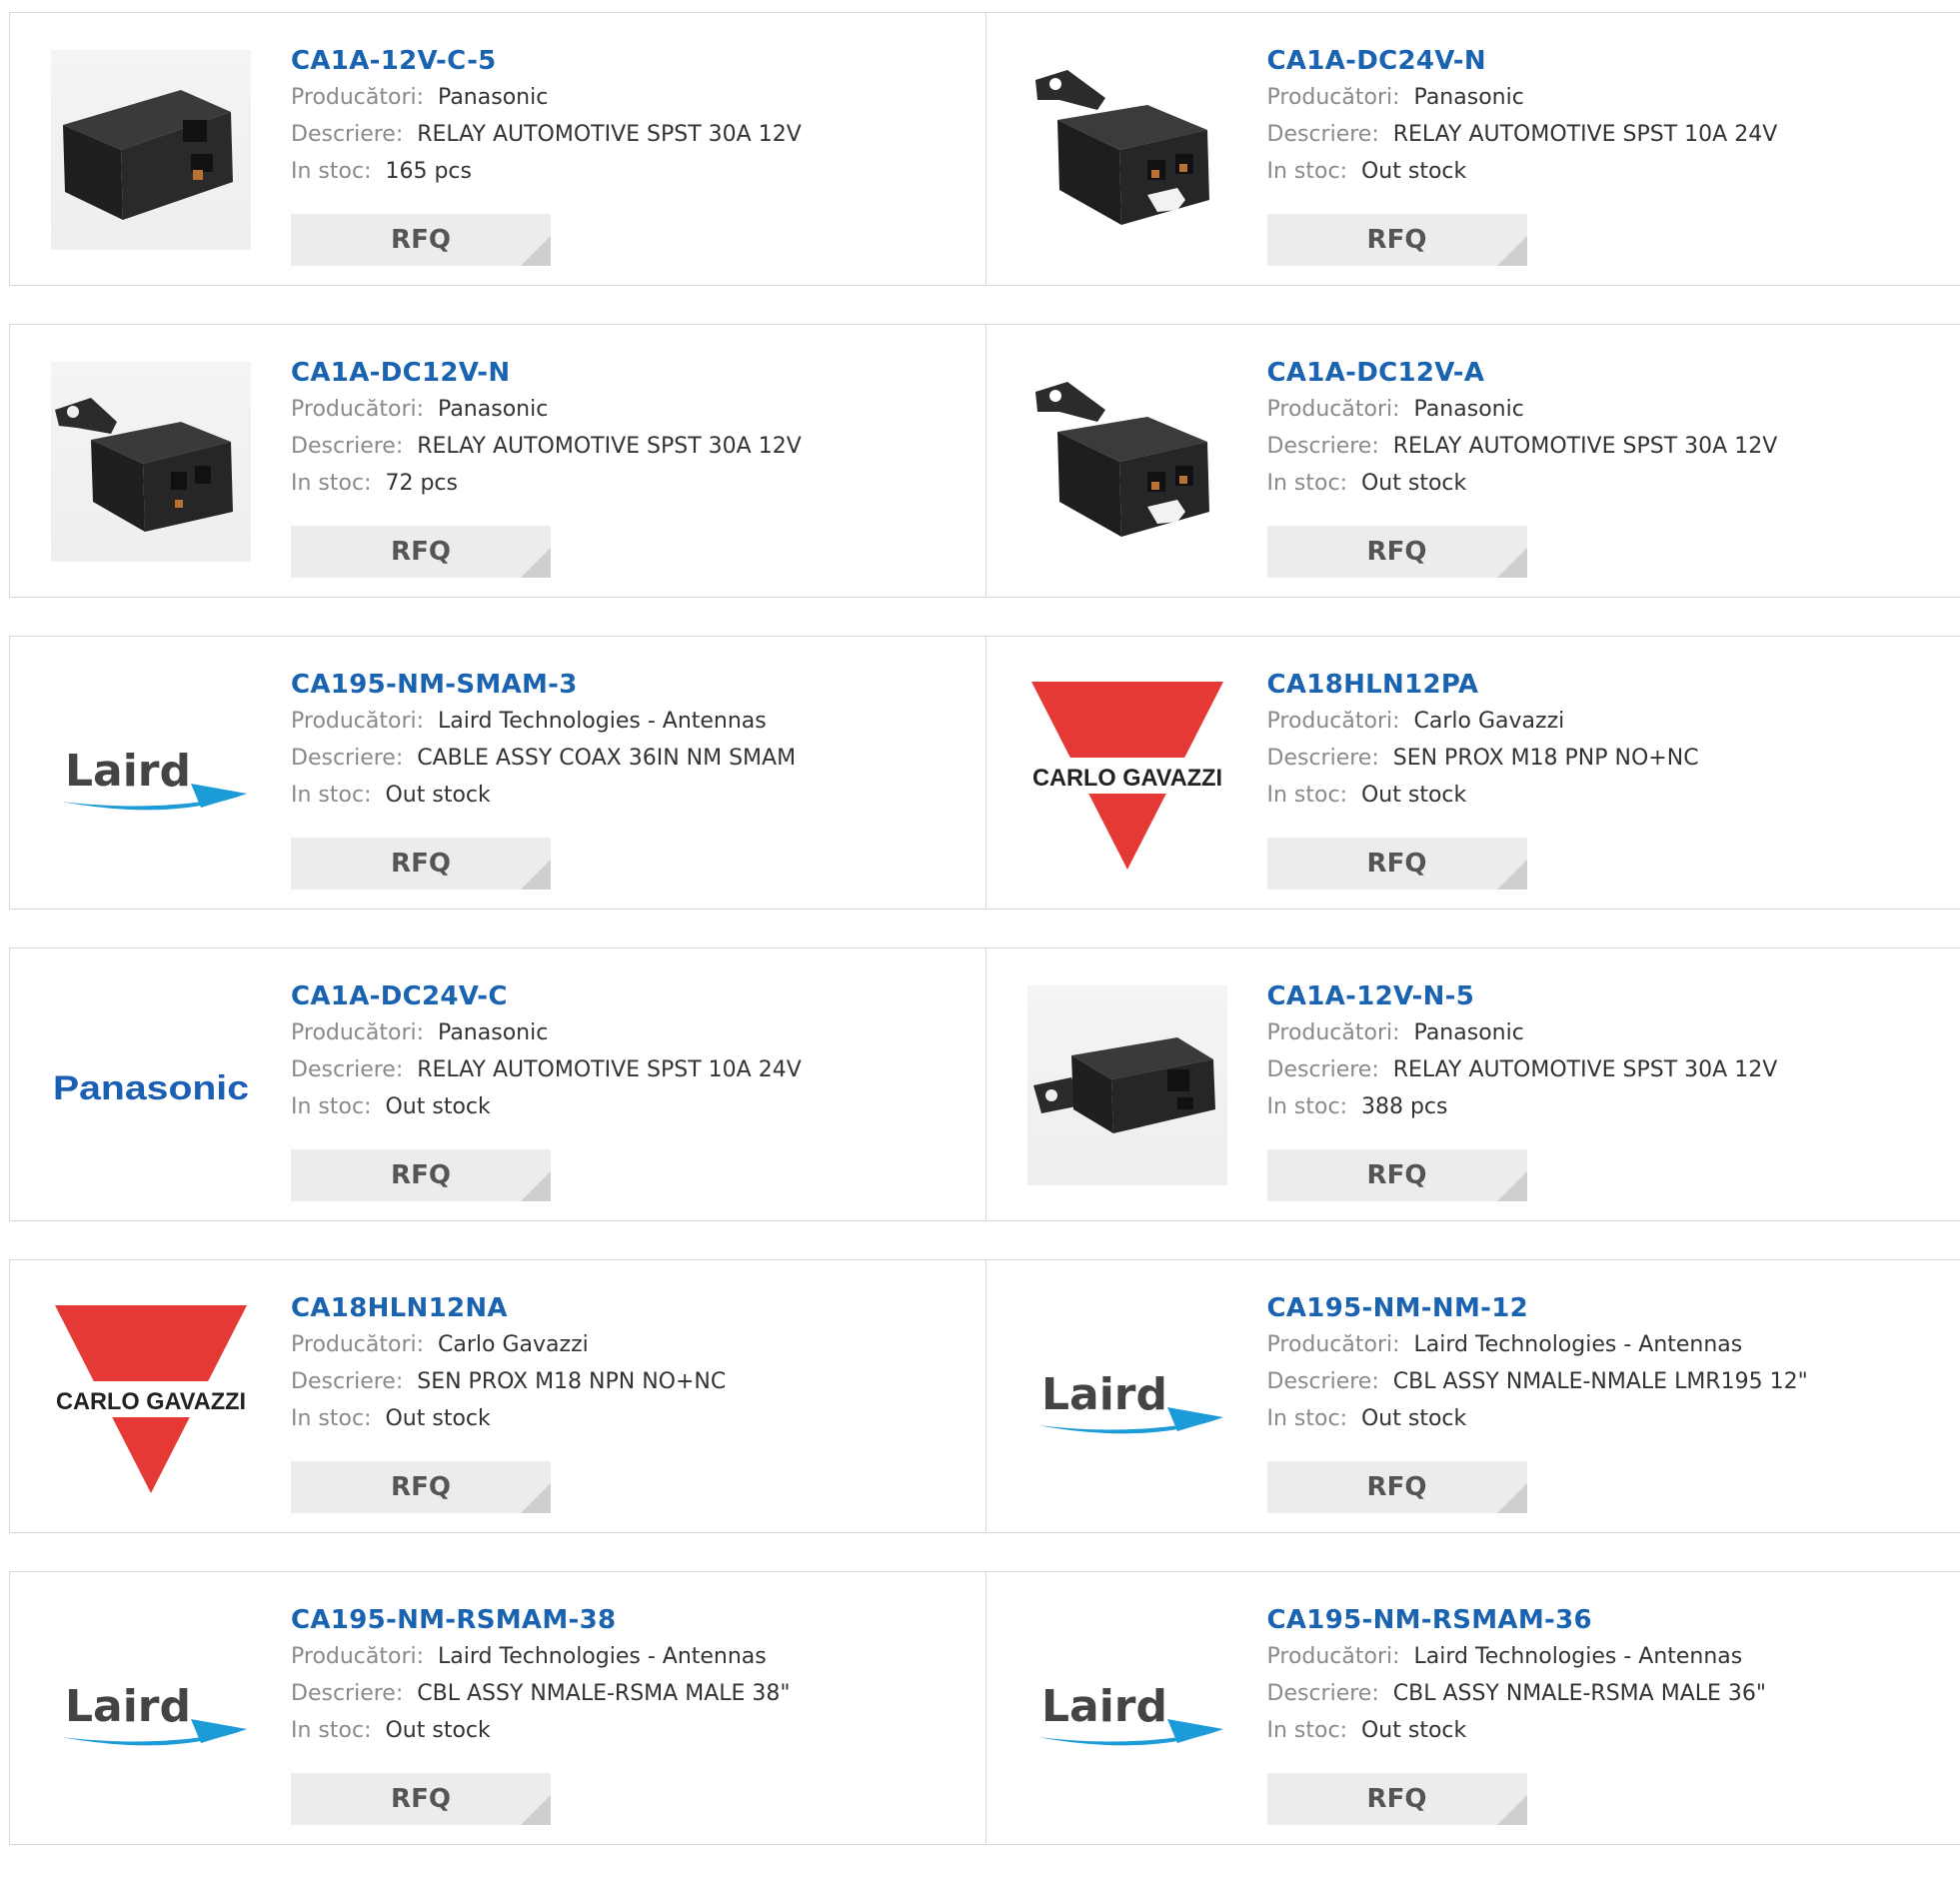 The width and height of the screenshot is (1960, 1883). Describe the element at coordinates (1538, 1308) in the screenshot. I see `product-title-link: CA195-NM-NM-12` at that location.